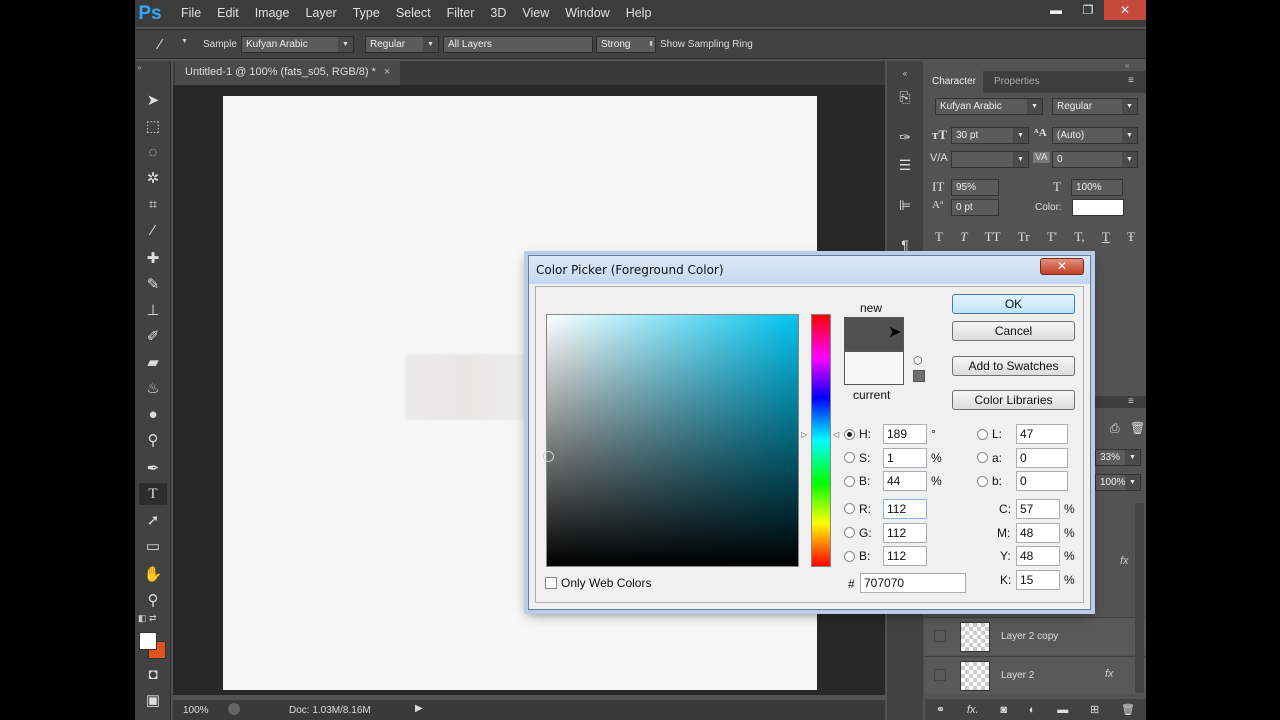  Describe the element at coordinates (849, 457) in the screenshot. I see `s-radio` at that location.